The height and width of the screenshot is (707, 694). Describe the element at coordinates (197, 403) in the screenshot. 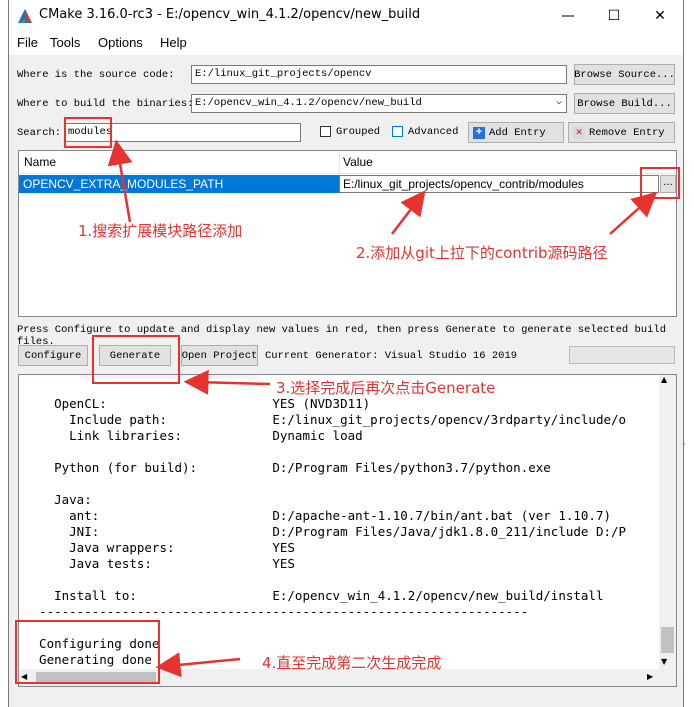

I see `log-line: OpenCL: YES (NVD3D11)` at that location.